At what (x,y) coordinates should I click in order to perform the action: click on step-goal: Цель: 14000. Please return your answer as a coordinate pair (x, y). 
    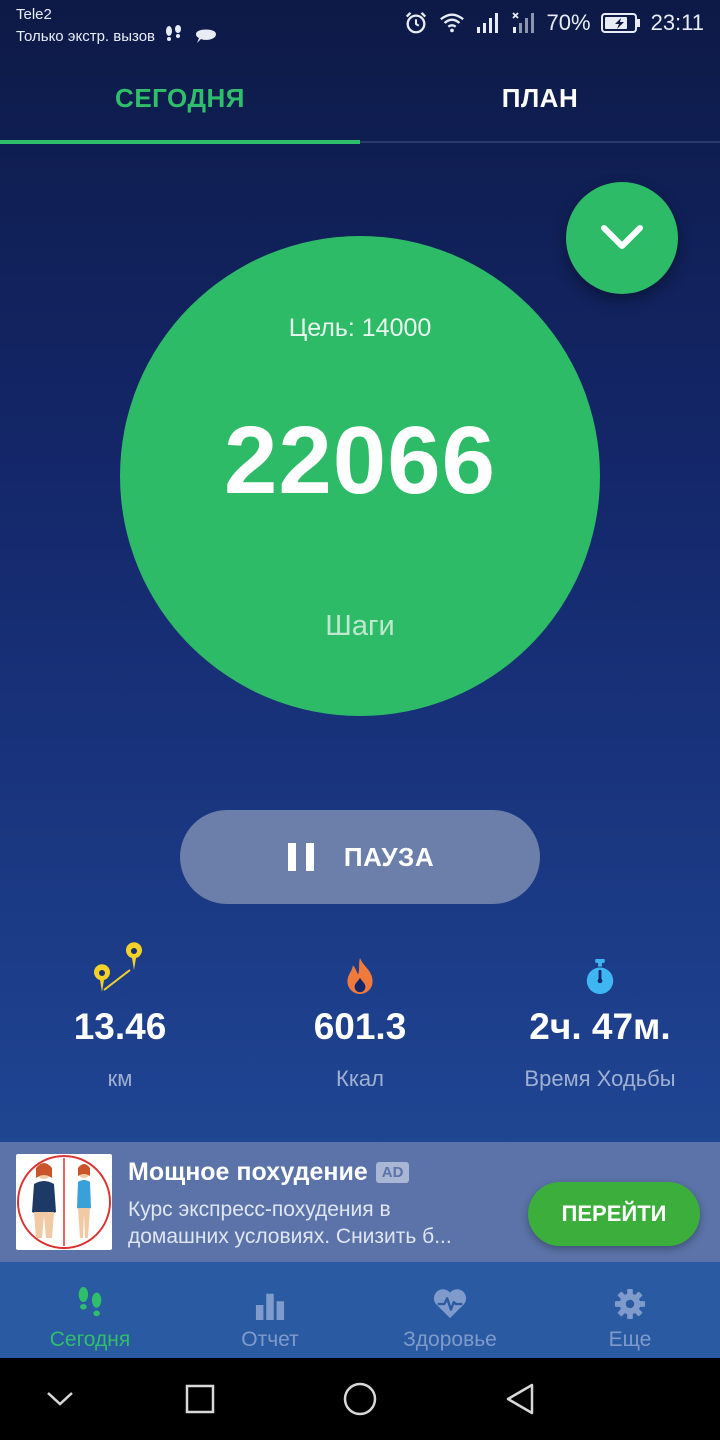
    Looking at the image, I should click on (360, 328).